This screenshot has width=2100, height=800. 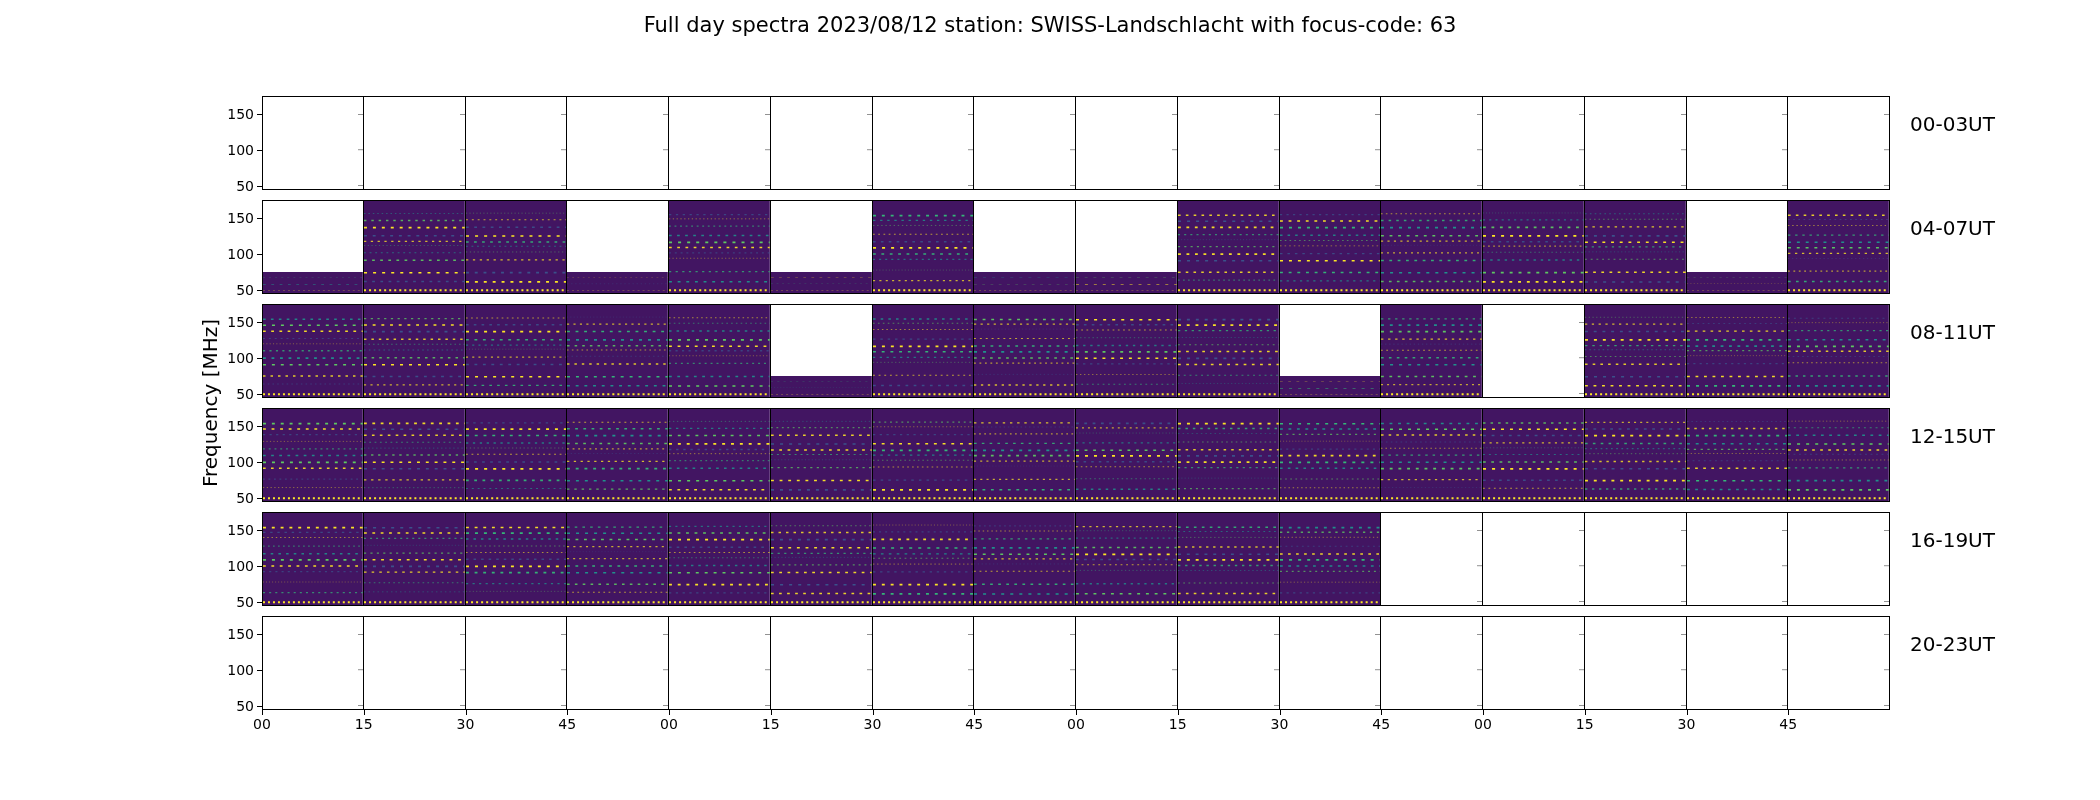 I want to click on row-label: 16-19UT, so click(x=1952, y=540).